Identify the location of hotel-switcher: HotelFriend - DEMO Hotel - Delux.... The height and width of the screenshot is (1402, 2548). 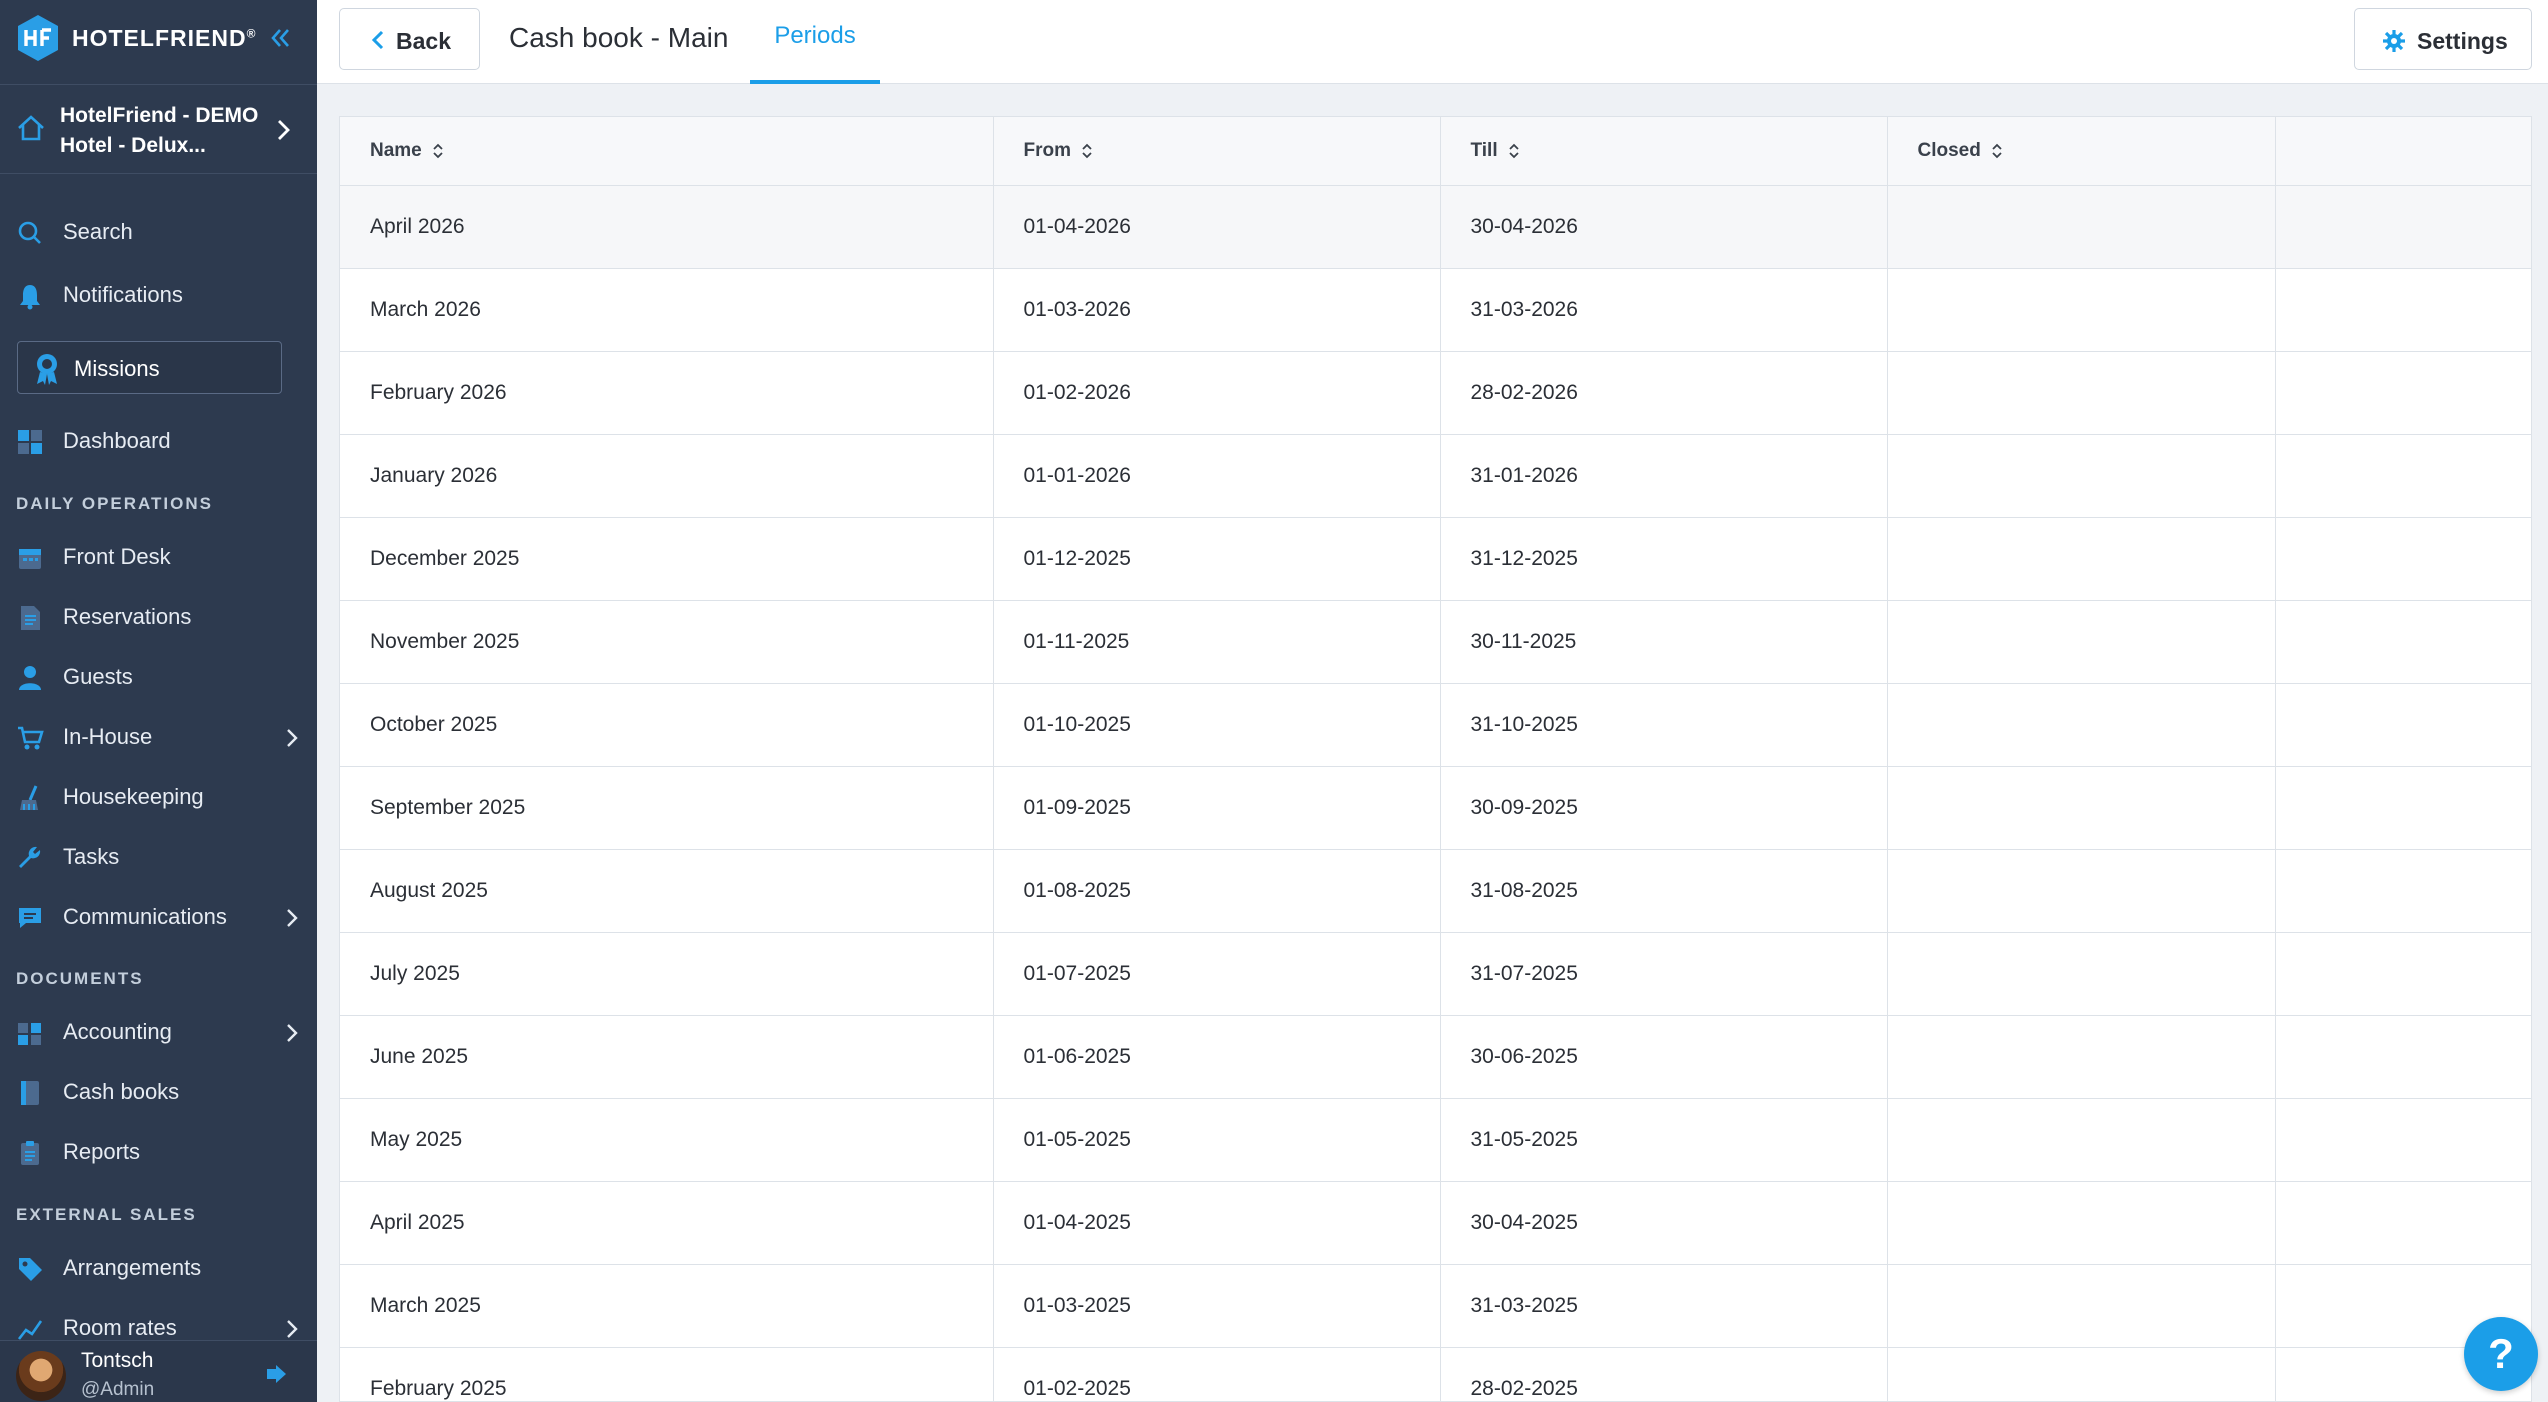
(158, 129).